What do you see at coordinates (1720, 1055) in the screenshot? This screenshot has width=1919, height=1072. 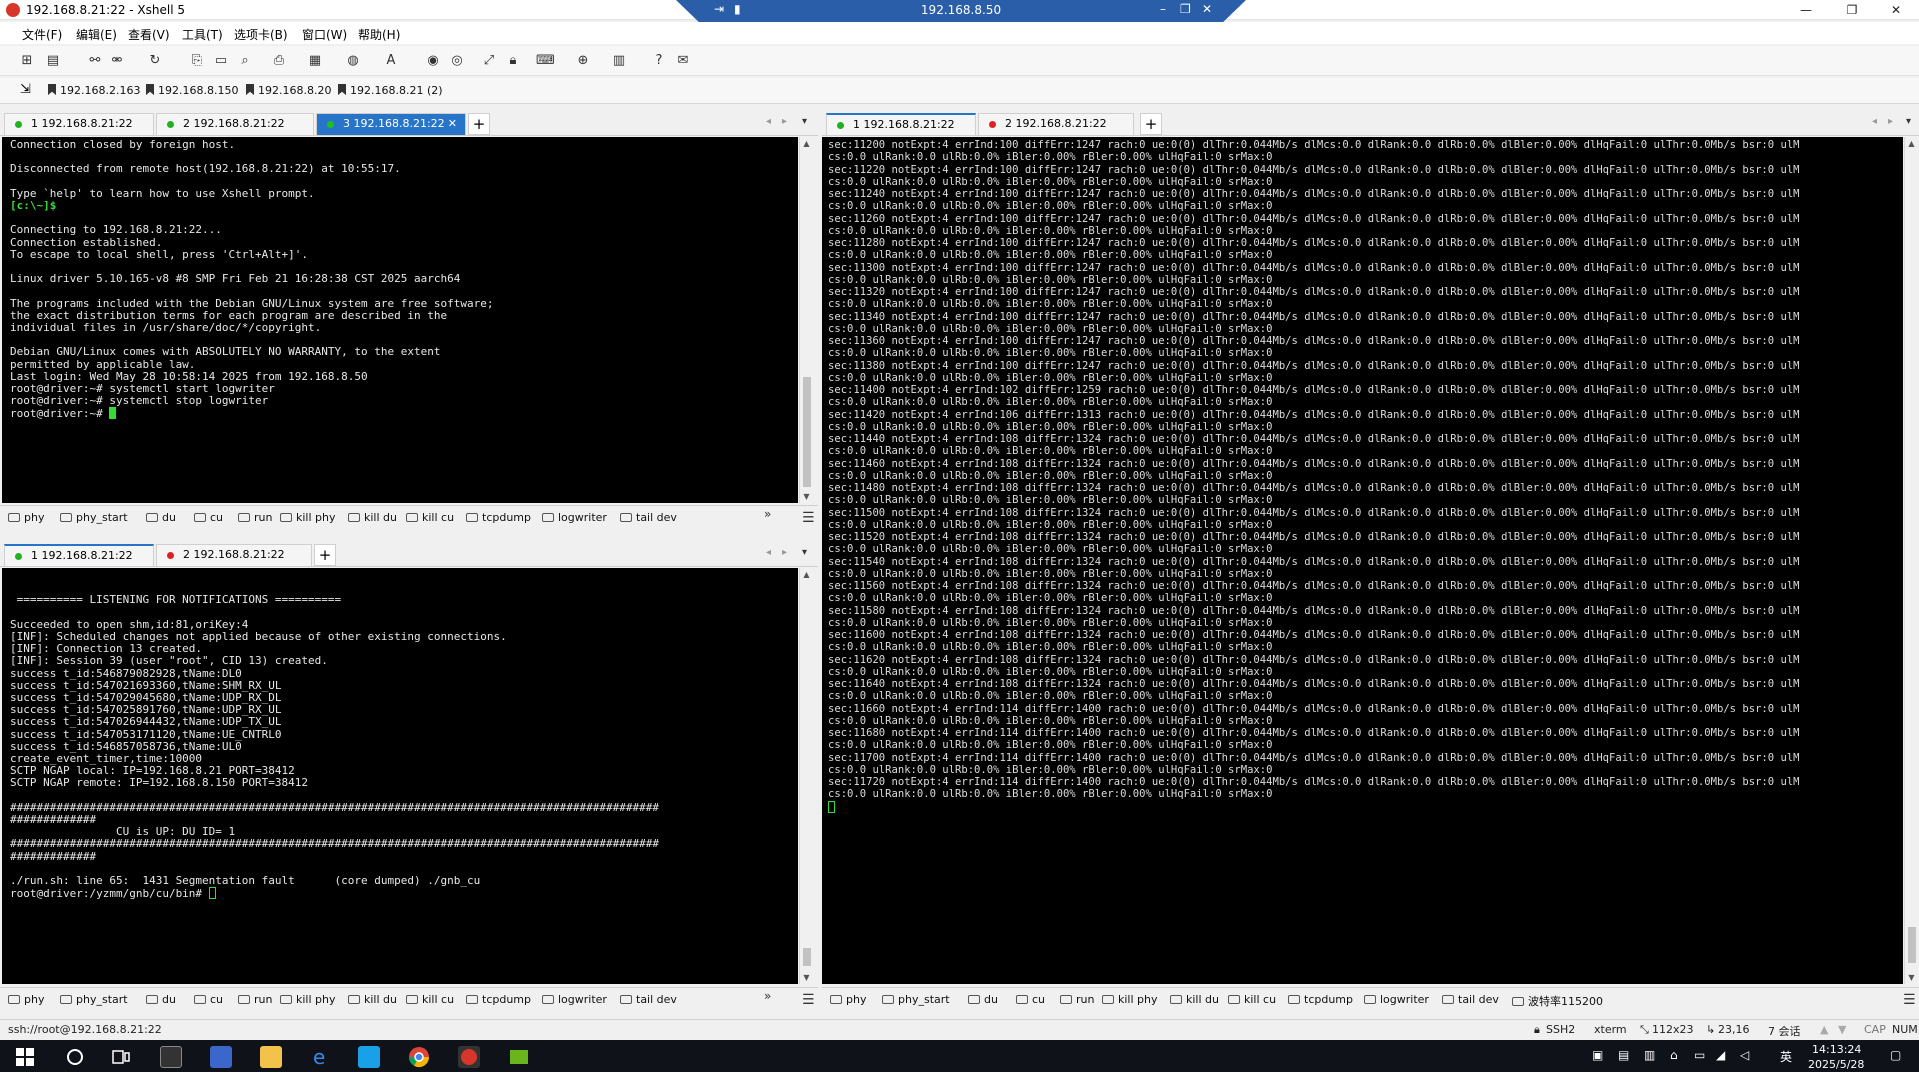 I see `tray-network-icon: ◢` at bounding box center [1720, 1055].